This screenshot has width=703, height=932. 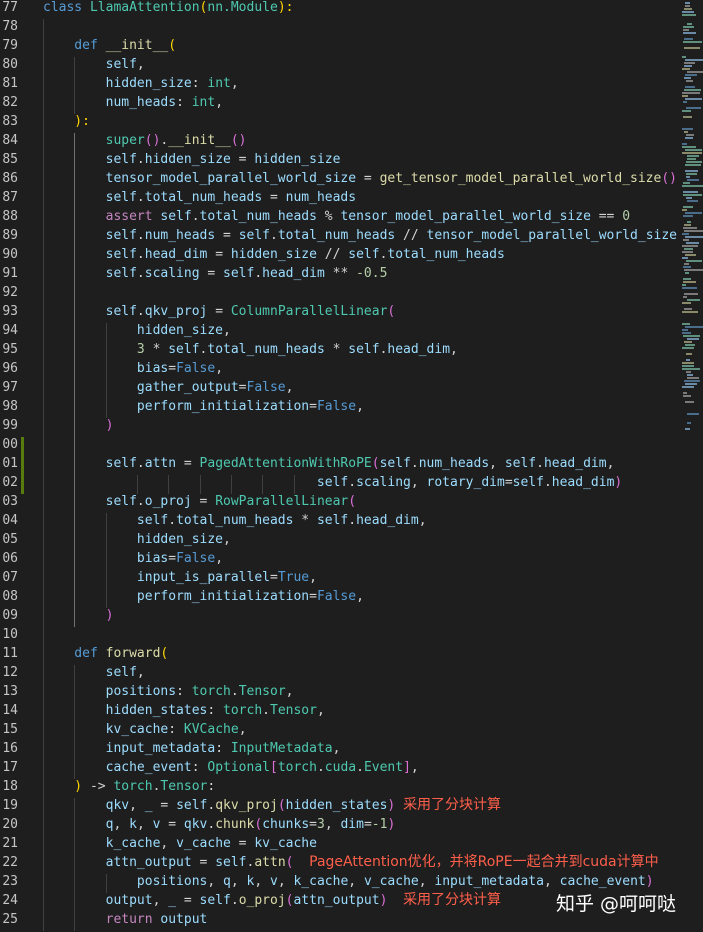 What do you see at coordinates (340, 558) in the screenshot?
I see `code-line: 06 bias=False,` at bounding box center [340, 558].